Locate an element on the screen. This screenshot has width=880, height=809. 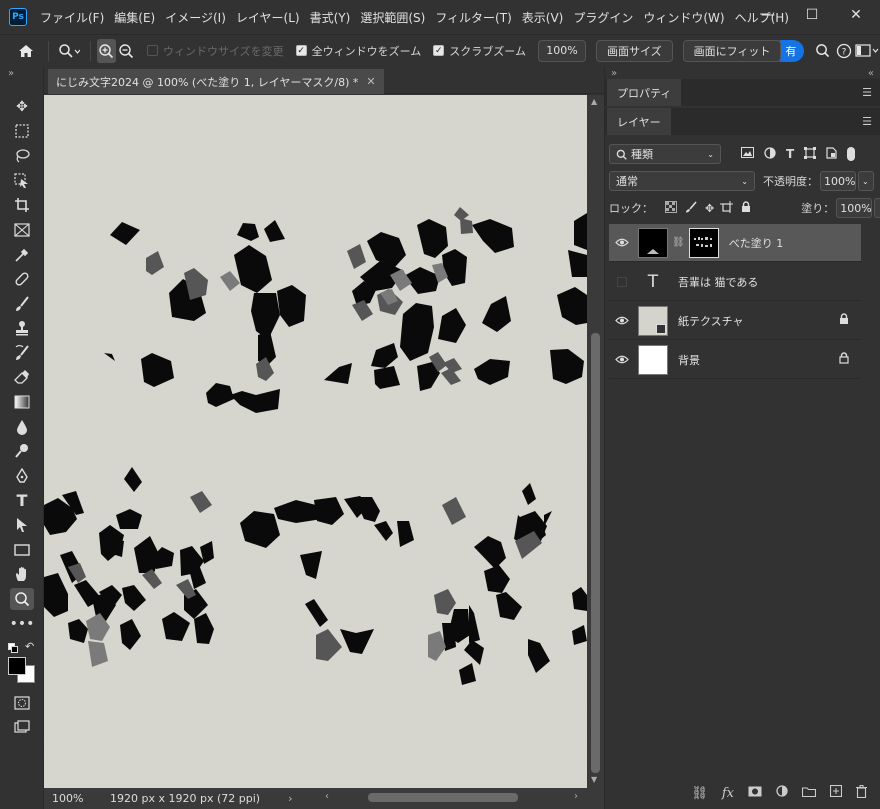
screen-mode-icon is located at coordinates (22, 727).